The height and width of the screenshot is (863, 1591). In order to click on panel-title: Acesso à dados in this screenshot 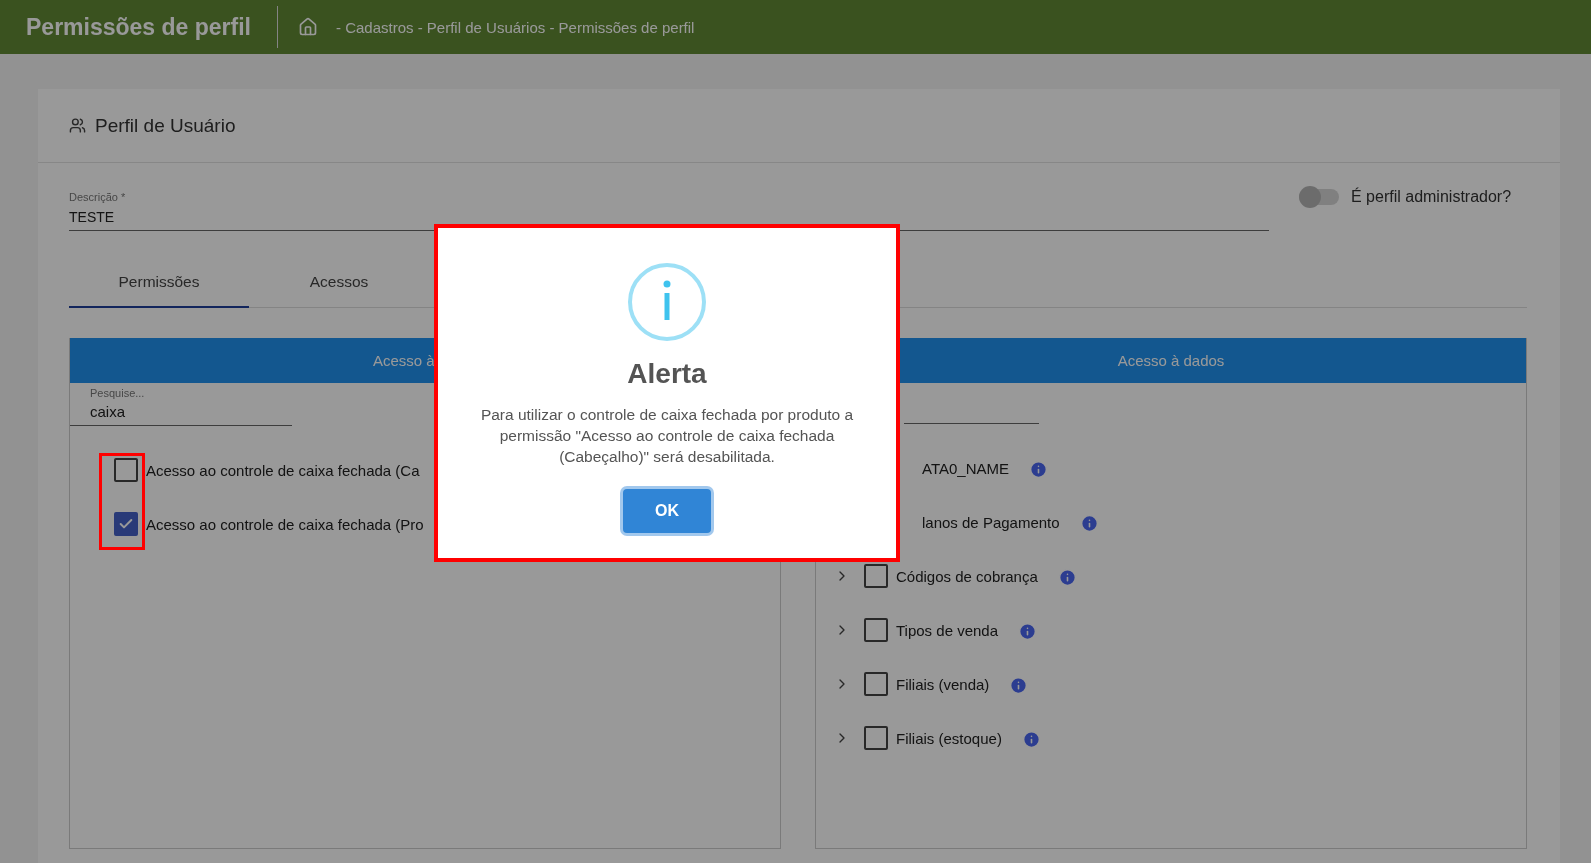, I will do `click(1171, 360)`.